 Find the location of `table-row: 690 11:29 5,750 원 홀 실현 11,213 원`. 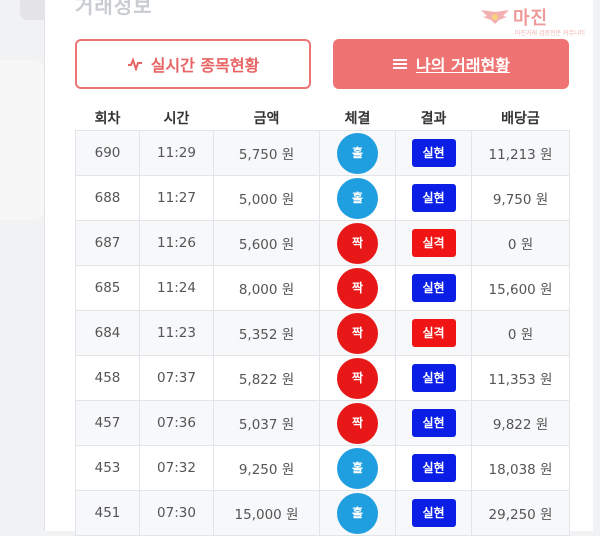

table-row: 690 11:29 5,750 원 홀 실현 11,213 원 is located at coordinates (322, 153).